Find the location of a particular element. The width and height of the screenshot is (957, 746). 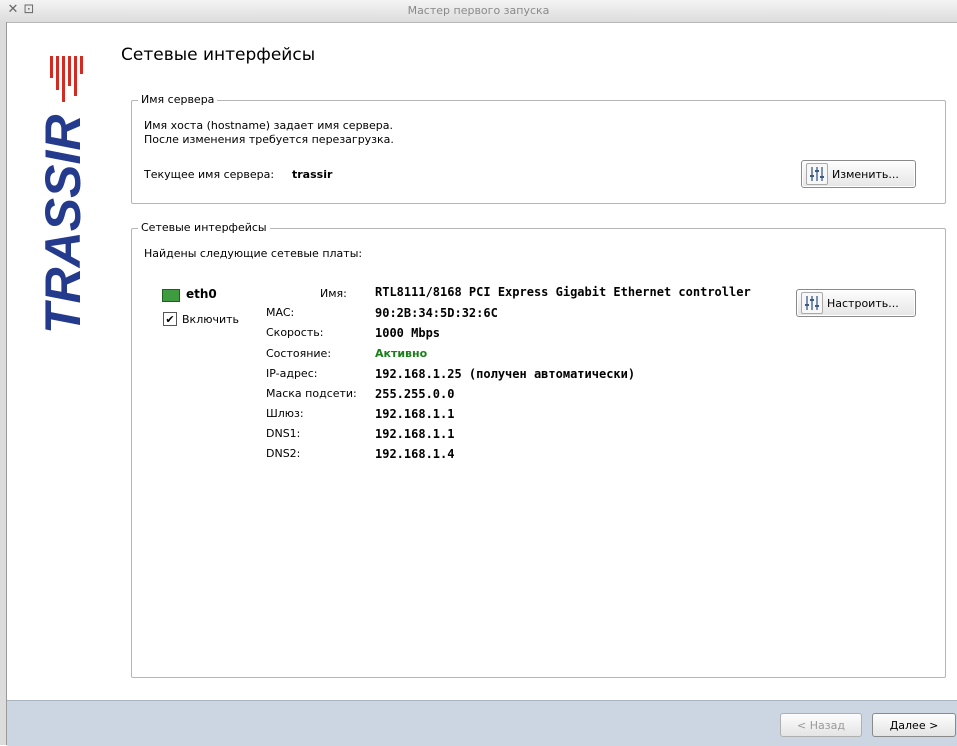

field-label: Маска подсети: is located at coordinates (311, 393).